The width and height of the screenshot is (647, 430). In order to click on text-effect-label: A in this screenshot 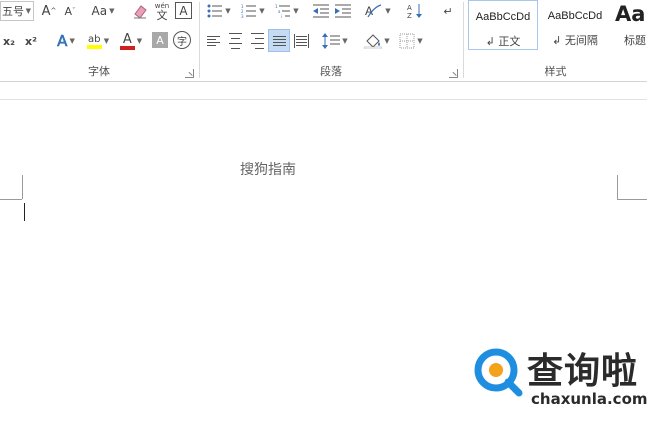, I will do `click(62, 41)`.